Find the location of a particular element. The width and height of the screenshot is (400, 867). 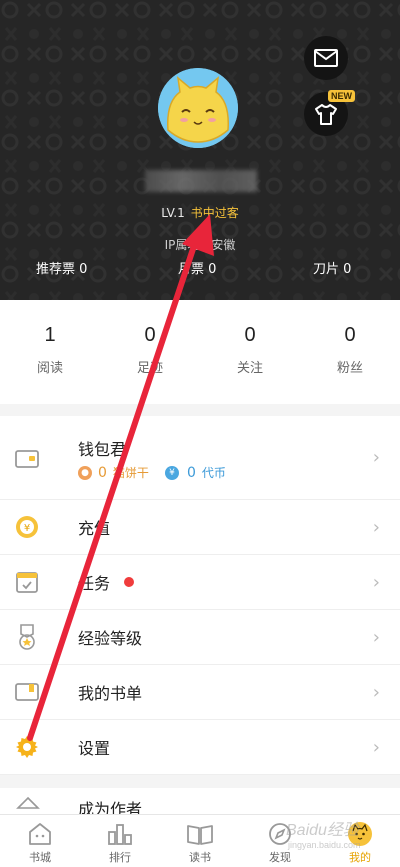

nav-bookstore: 书城 is located at coordinates (40, 841).